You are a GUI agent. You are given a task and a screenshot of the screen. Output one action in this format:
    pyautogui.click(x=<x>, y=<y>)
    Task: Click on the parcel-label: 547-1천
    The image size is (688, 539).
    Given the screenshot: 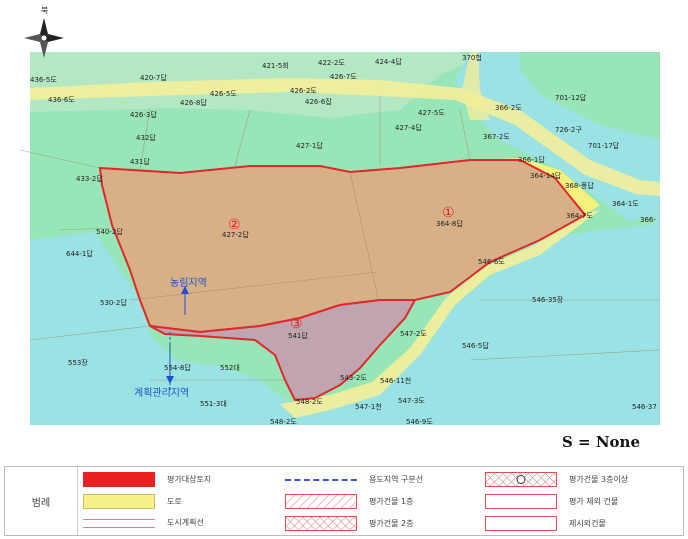 What is the action you would take?
    pyautogui.click(x=368, y=406)
    